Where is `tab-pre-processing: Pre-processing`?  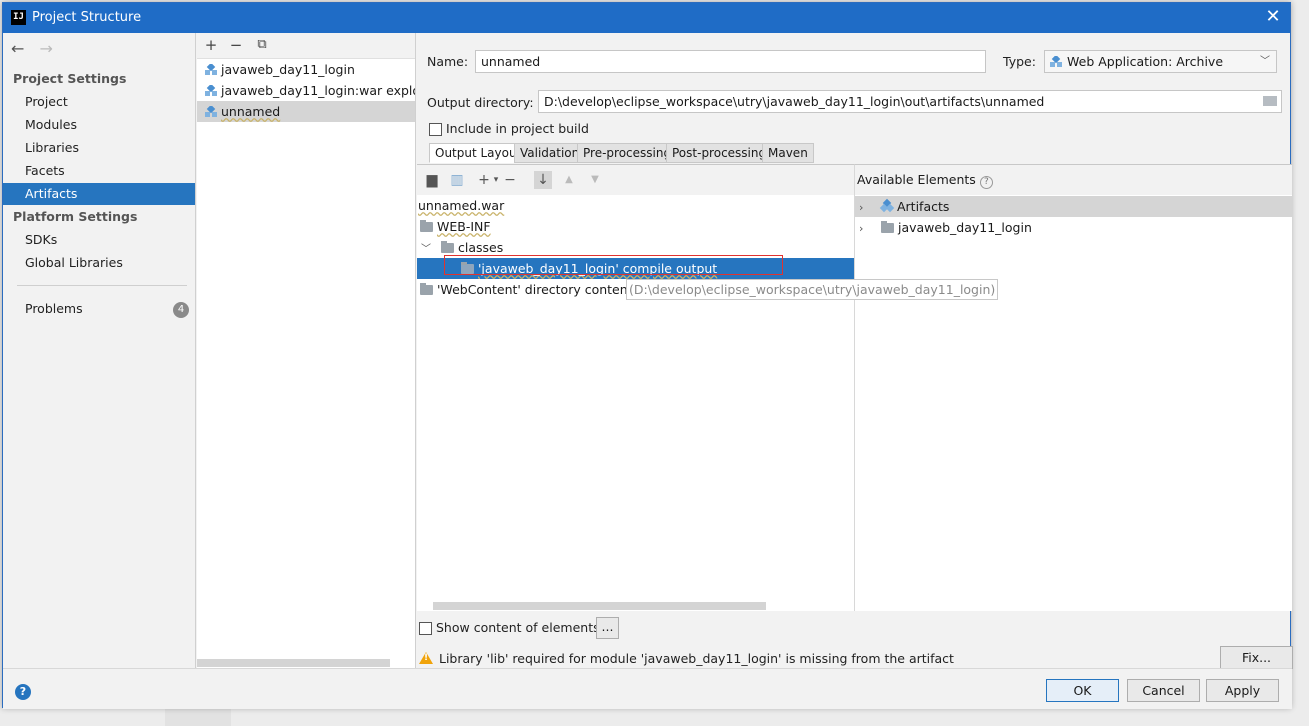 tab-pre-processing: Pre-processing is located at coordinates (627, 153).